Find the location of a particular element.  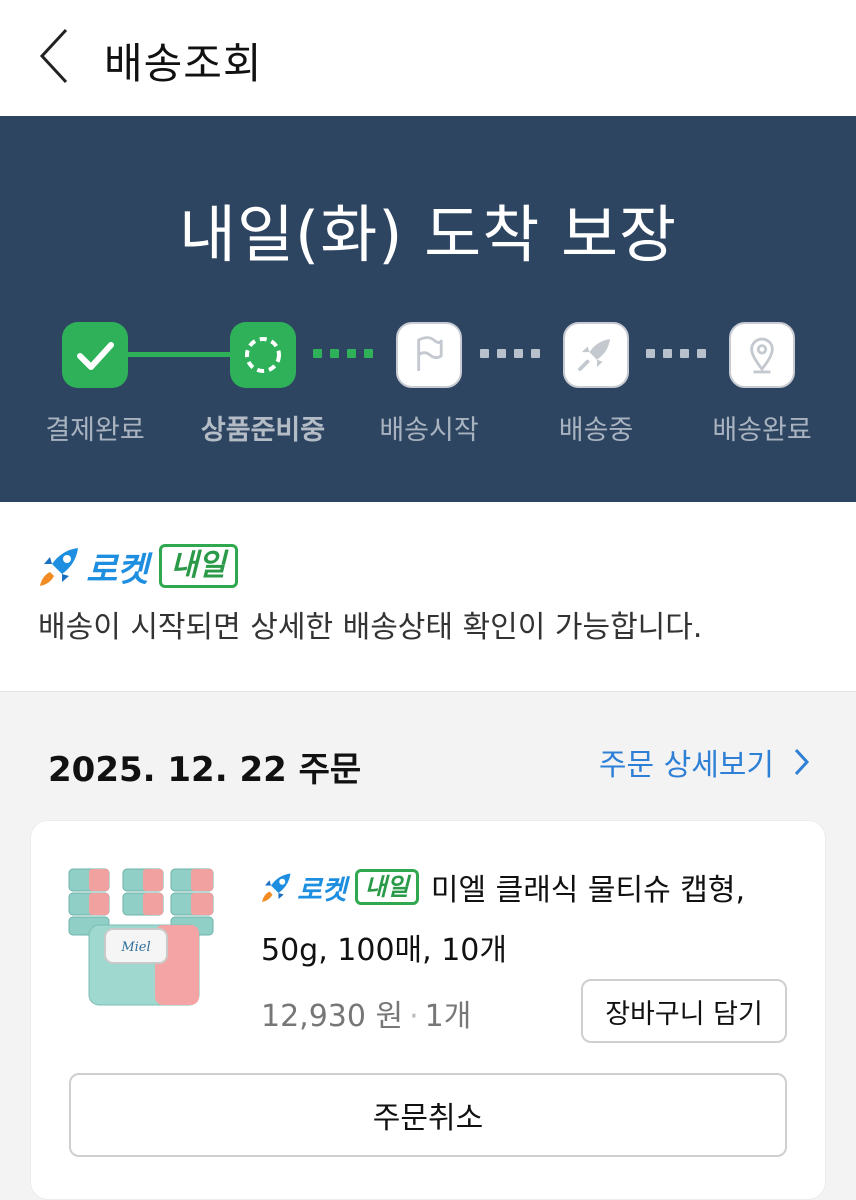

top-bar: 배송조회 is located at coordinates (428, 58).